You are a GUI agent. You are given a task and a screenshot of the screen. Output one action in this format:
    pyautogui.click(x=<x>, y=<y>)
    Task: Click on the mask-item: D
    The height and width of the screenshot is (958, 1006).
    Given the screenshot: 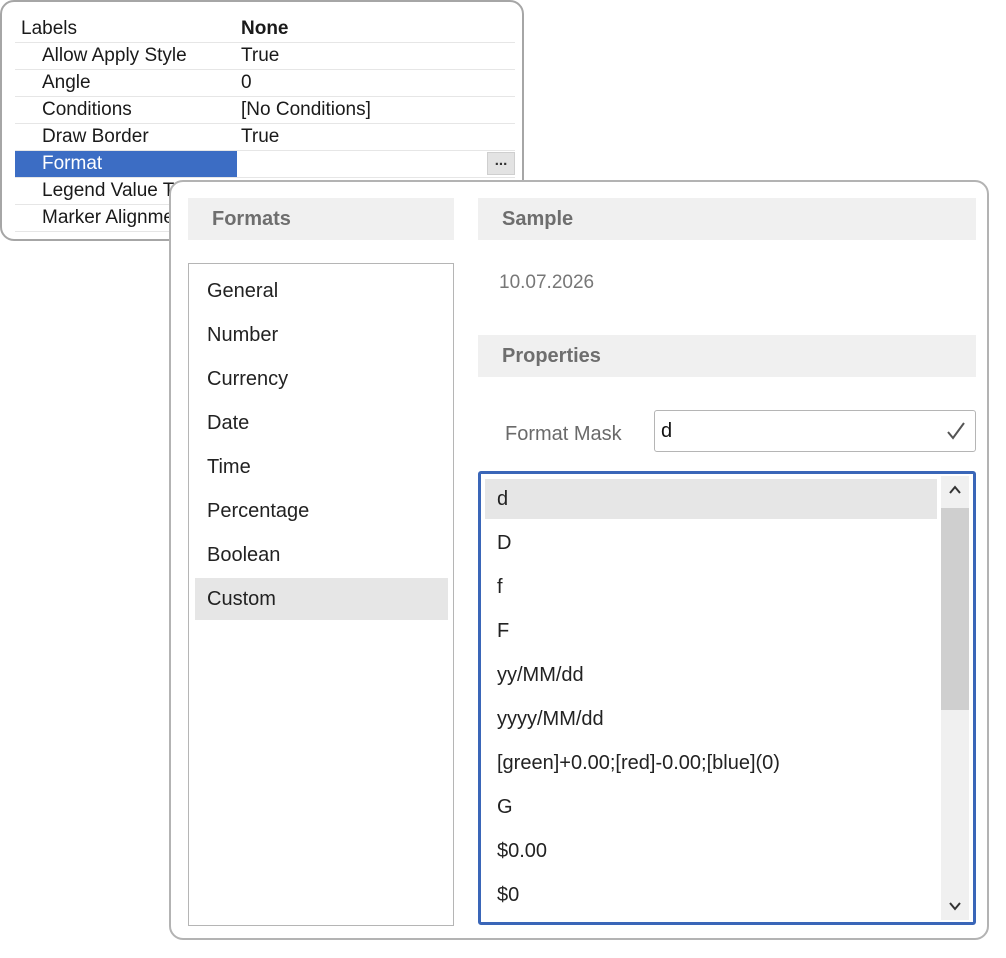 What is the action you would take?
    pyautogui.click(x=711, y=543)
    